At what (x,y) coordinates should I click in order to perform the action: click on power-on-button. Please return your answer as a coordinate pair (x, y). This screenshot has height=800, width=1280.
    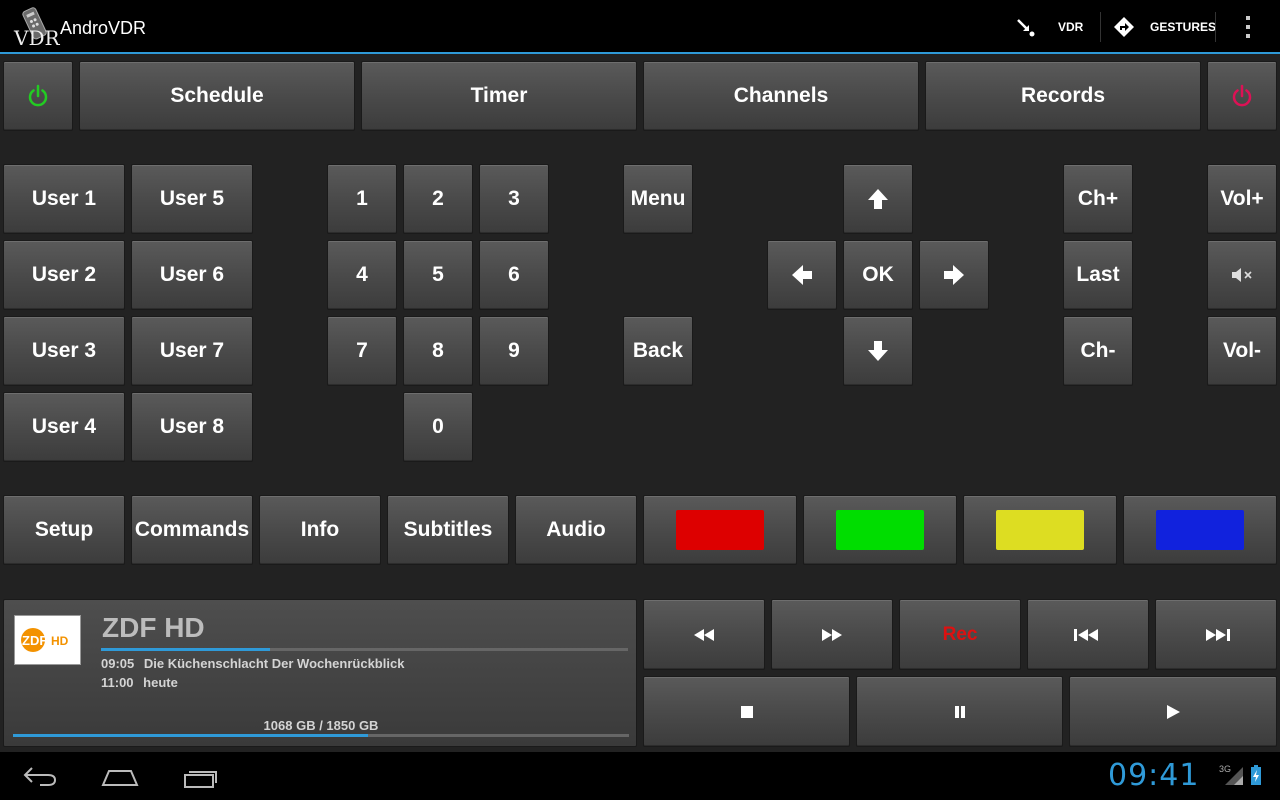
    Looking at the image, I should click on (38, 96).